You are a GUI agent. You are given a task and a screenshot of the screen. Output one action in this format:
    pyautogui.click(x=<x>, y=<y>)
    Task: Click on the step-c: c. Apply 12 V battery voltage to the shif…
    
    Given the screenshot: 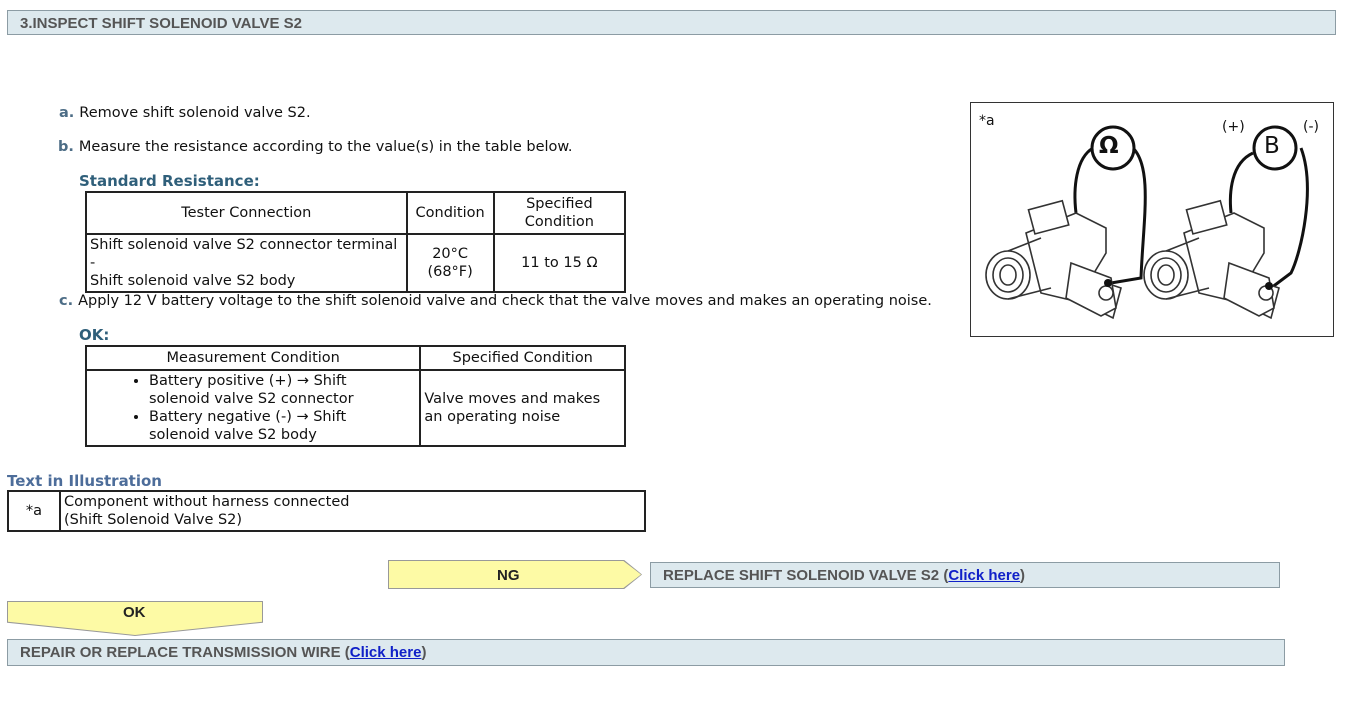 What is the action you would take?
    pyautogui.click(x=495, y=301)
    